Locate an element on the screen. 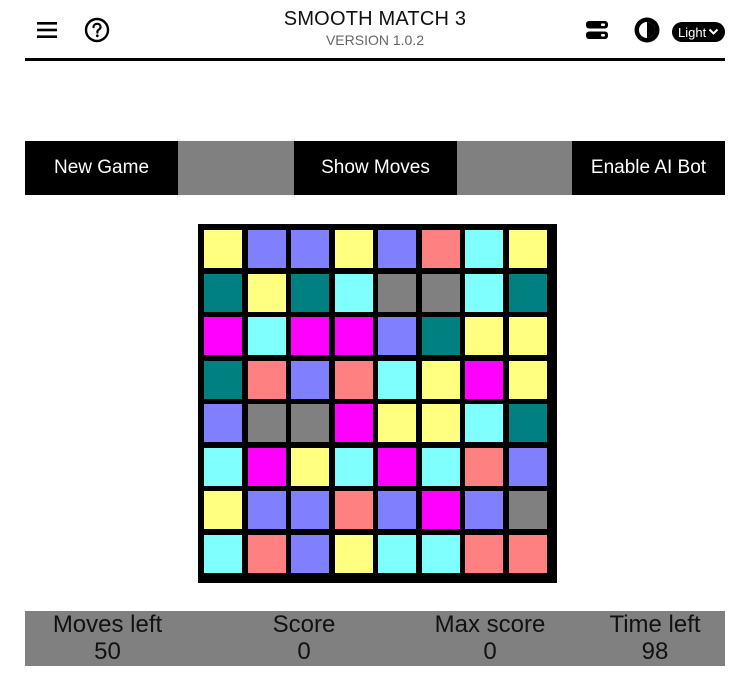 This screenshot has width=750, height=688. show-moves-button: Show Moves is located at coordinates (375, 168).